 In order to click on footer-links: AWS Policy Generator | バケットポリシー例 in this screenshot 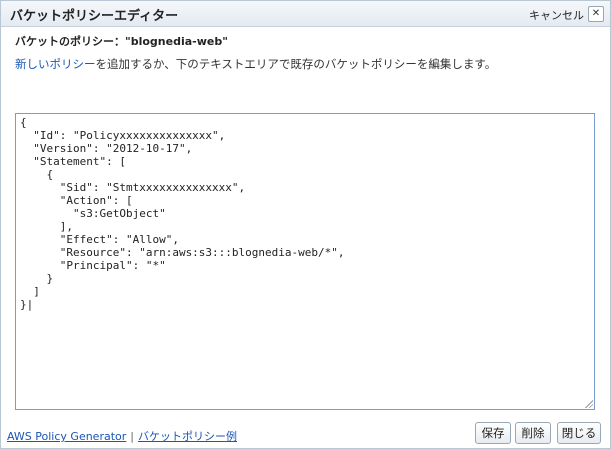, I will do `click(122, 436)`.